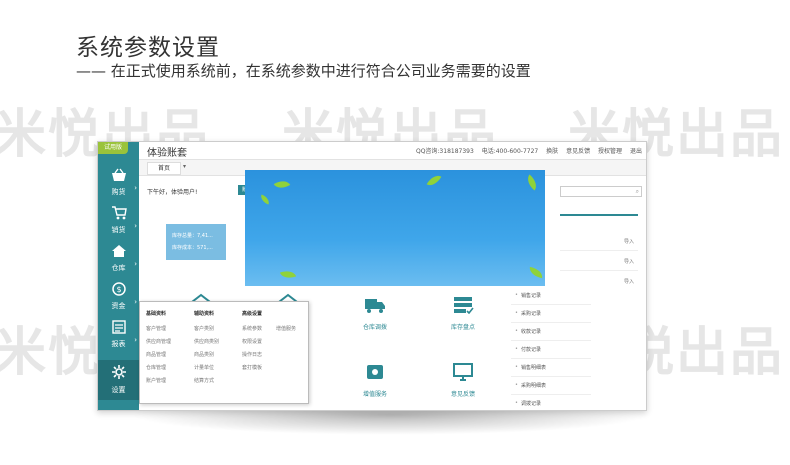  I want to click on submenu-item: 商品类别, so click(206, 355).